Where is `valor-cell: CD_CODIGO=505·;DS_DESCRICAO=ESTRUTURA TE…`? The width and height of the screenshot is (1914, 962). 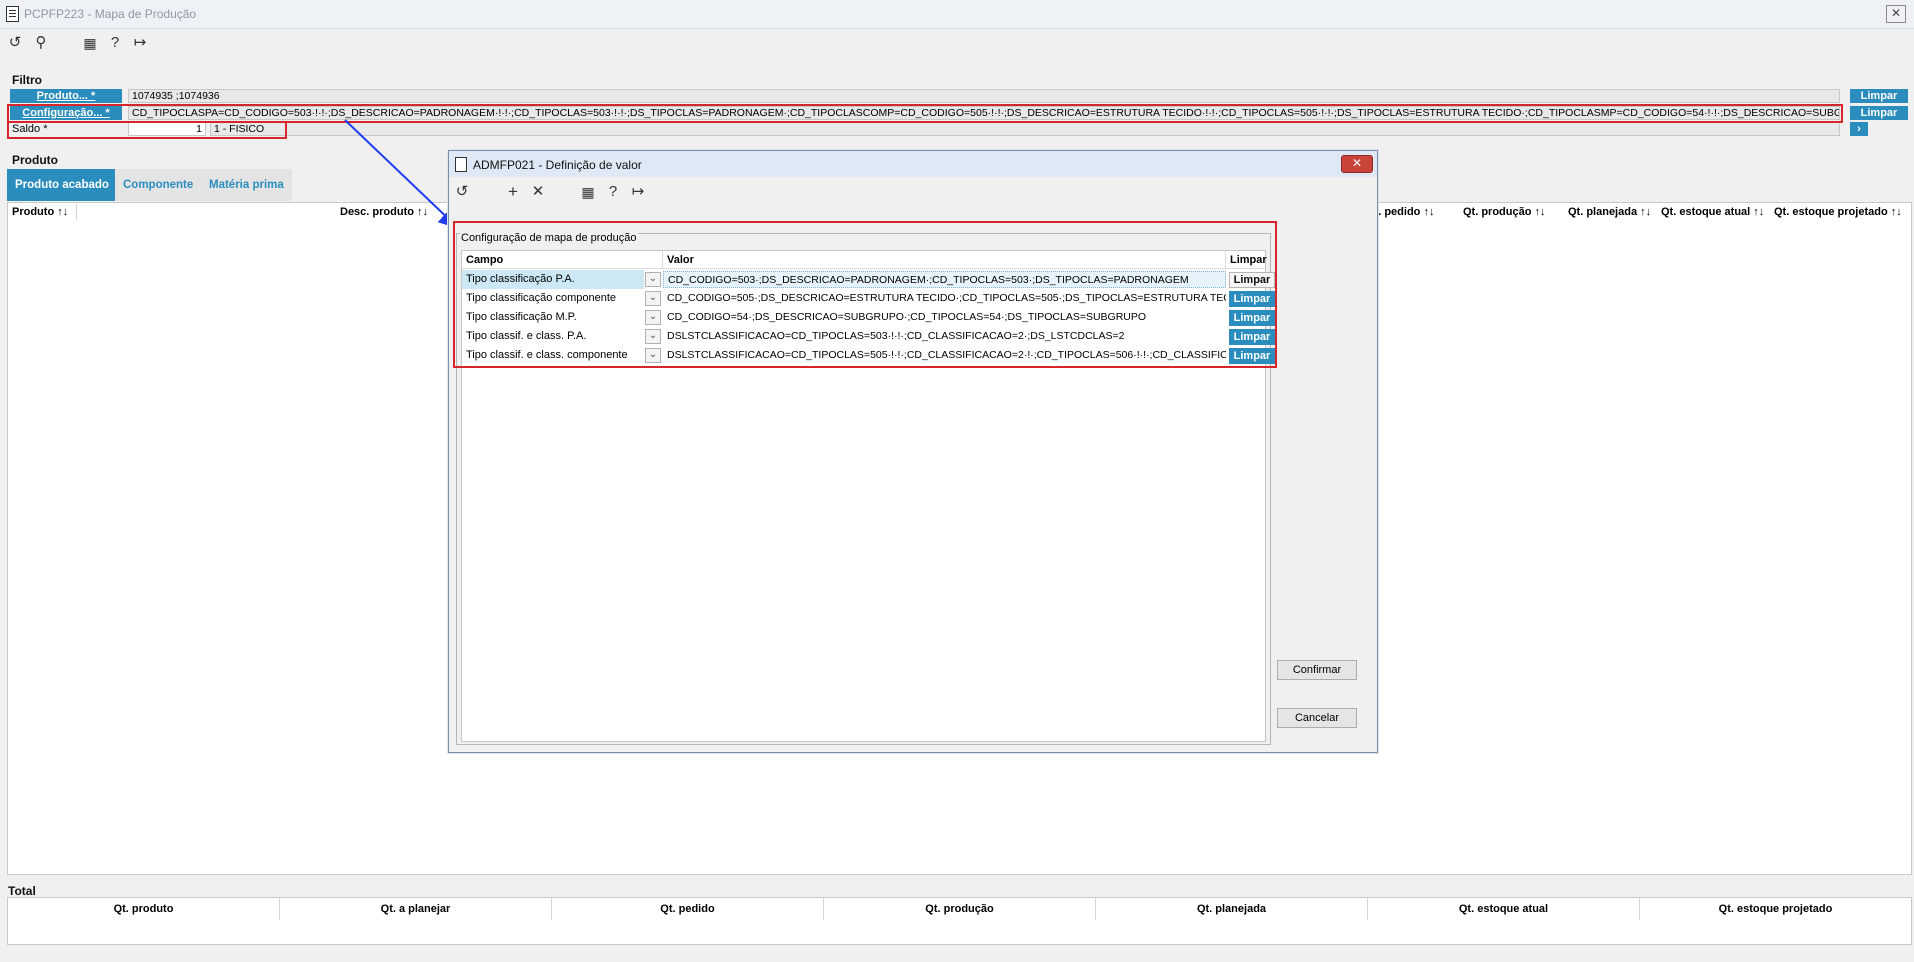 valor-cell: CD_CODIGO=505·;DS_DESCRICAO=ESTRUTURA TE… is located at coordinates (944, 298).